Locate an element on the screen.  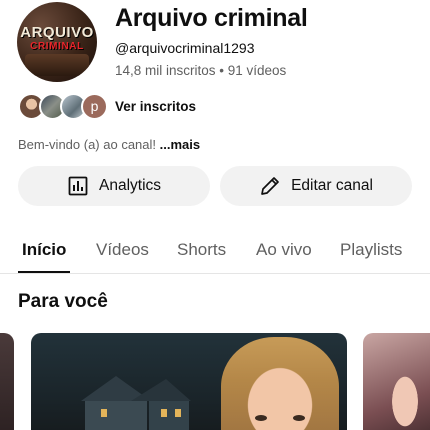
tab-shorts: Shorts is located at coordinates (201, 250).